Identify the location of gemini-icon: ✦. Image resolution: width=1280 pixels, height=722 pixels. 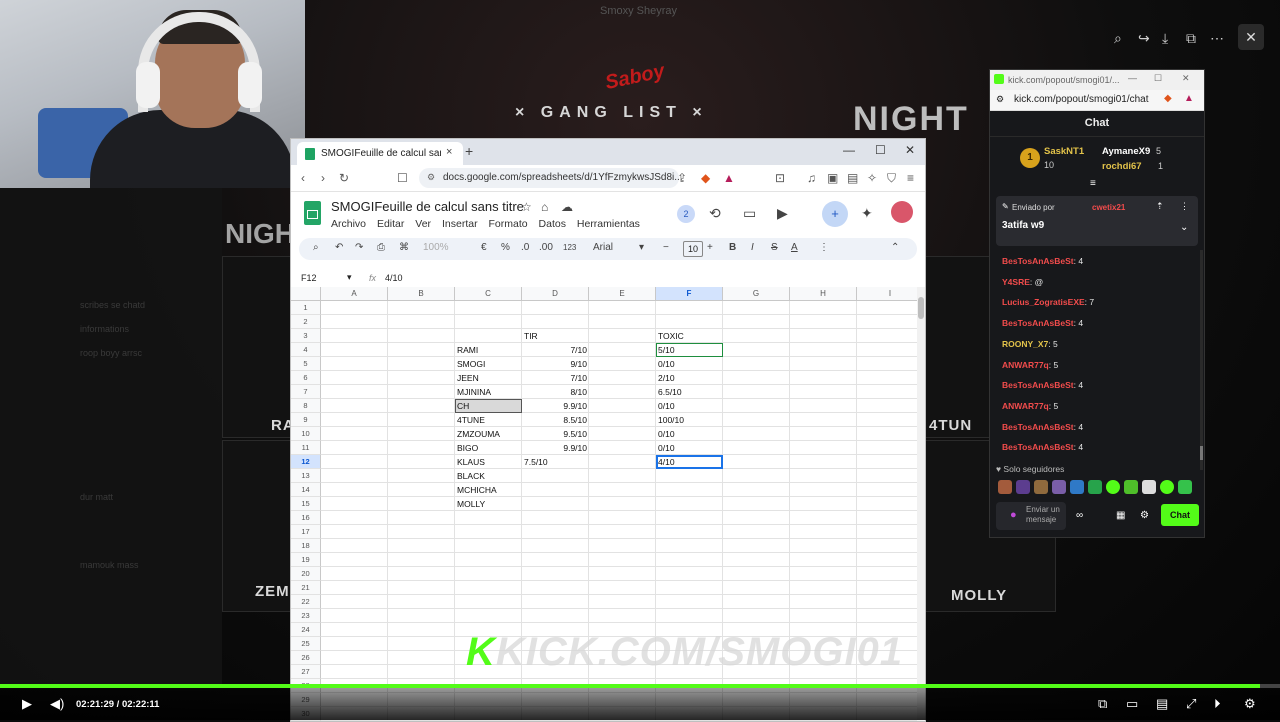
(867, 213).